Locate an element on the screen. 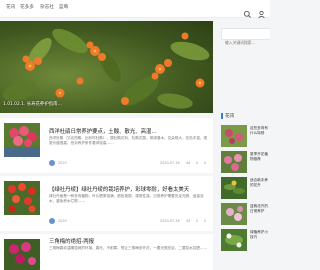  sidebar-item: 绿植养护小技巧 is located at coordinates (245, 241).